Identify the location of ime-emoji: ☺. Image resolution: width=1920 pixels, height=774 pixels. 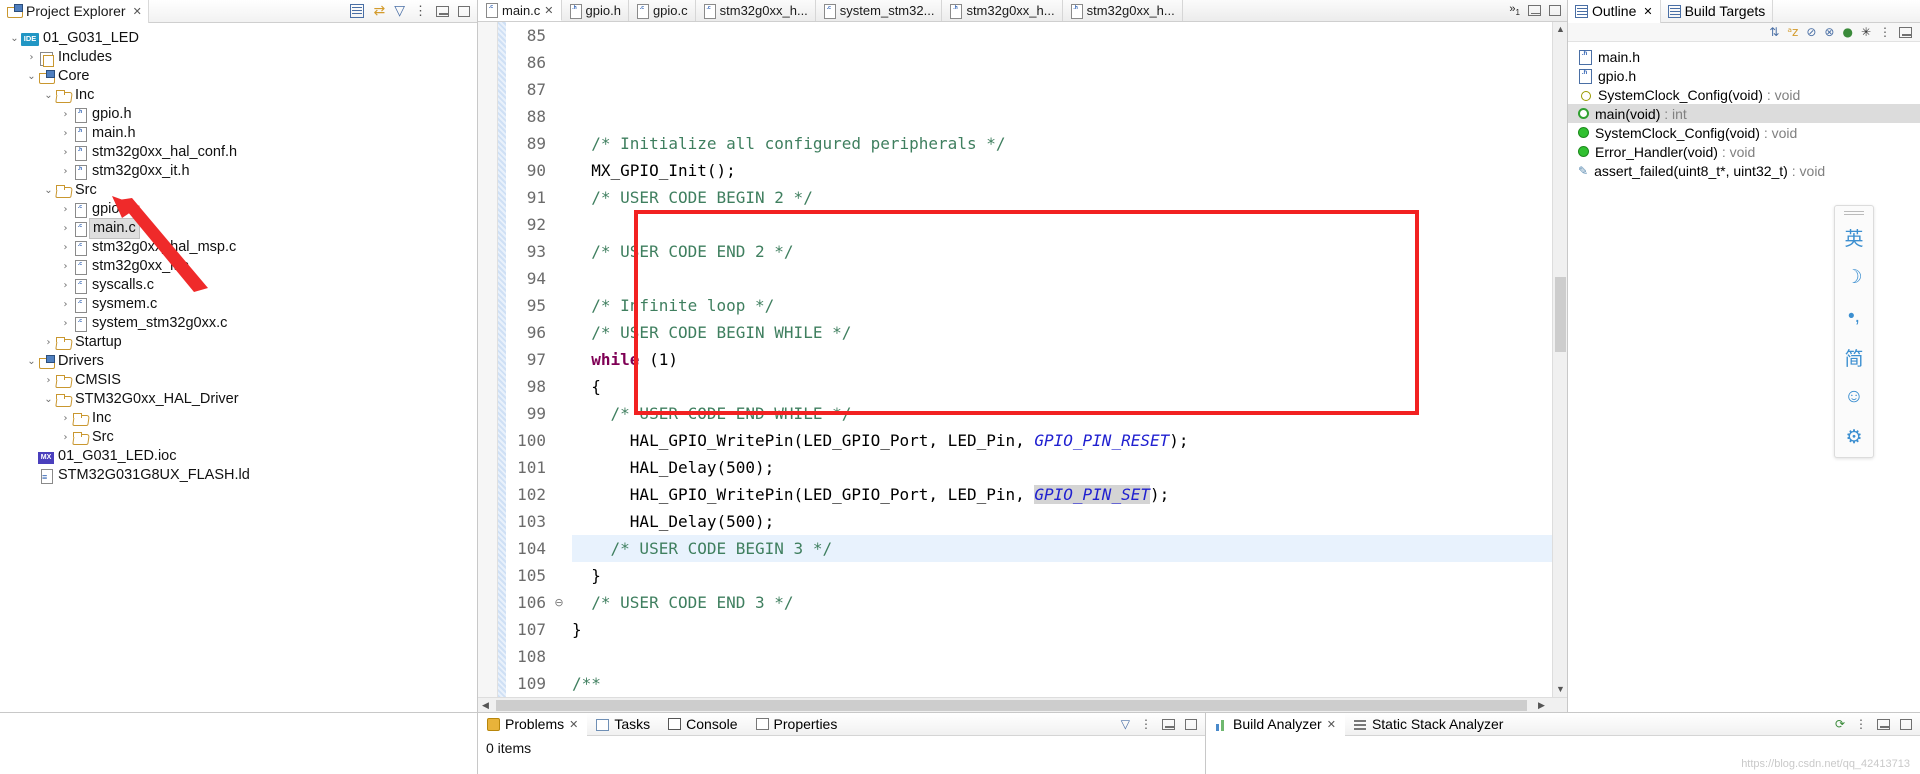
(1854, 397).